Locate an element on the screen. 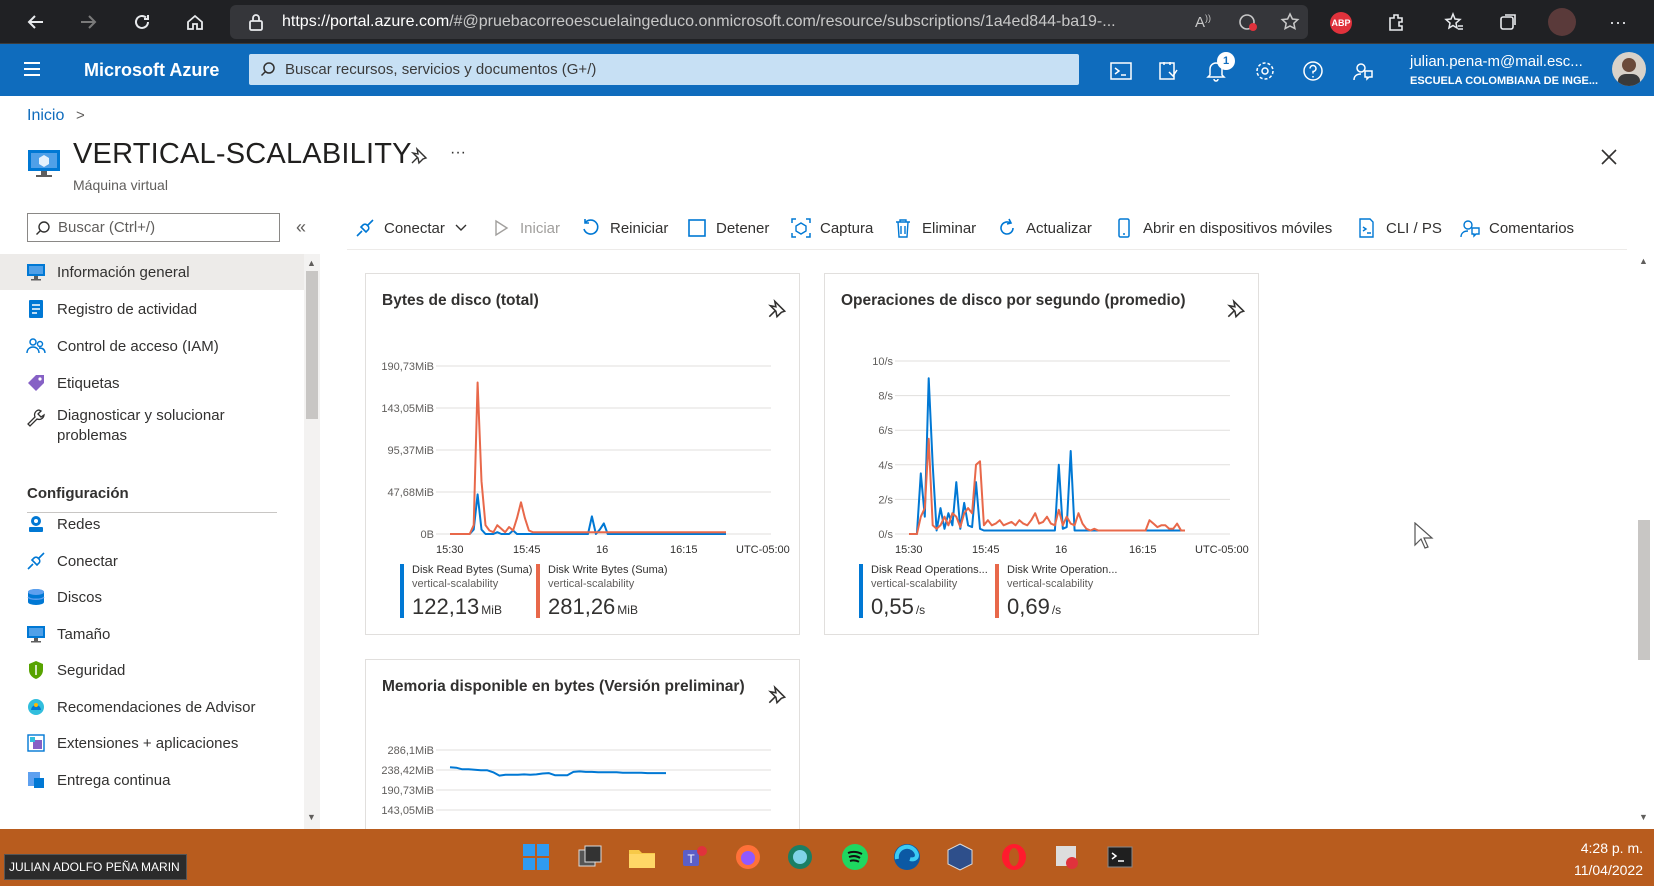 The width and height of the screenshot is (1654, 886). settings-gear-icon is located at coordinates (1265, 71).